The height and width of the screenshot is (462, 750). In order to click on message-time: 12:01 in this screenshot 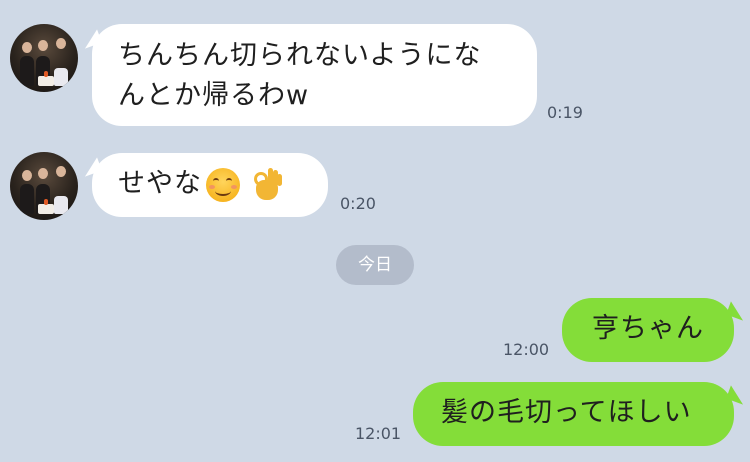, I will do `click(378, 433)`.